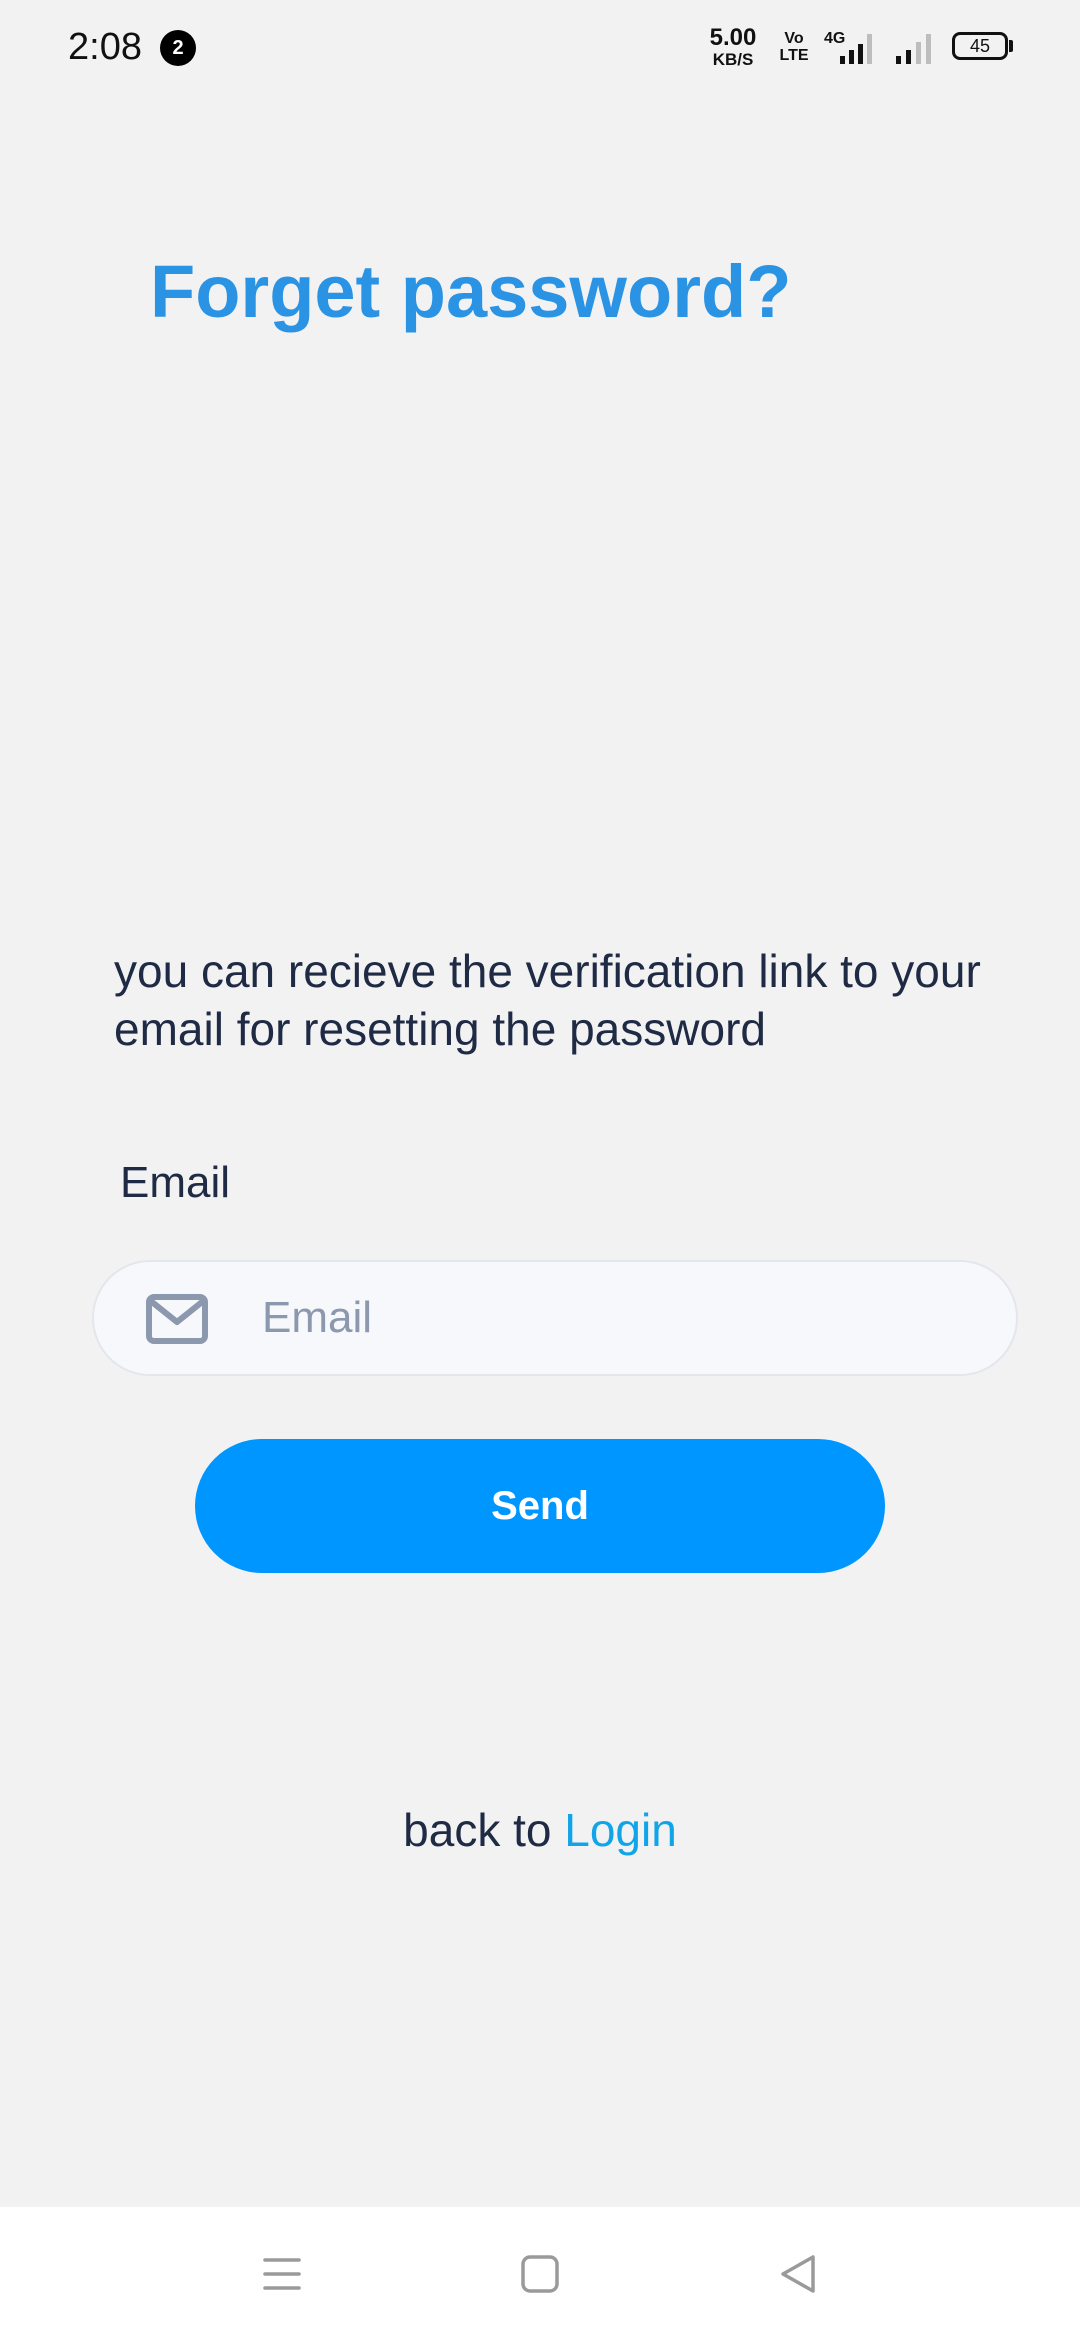 The image size is (1080, 2340). Describe the element at coordinates (471, 291) in the screenshot. I see `page-title: Forget password?` at that location.